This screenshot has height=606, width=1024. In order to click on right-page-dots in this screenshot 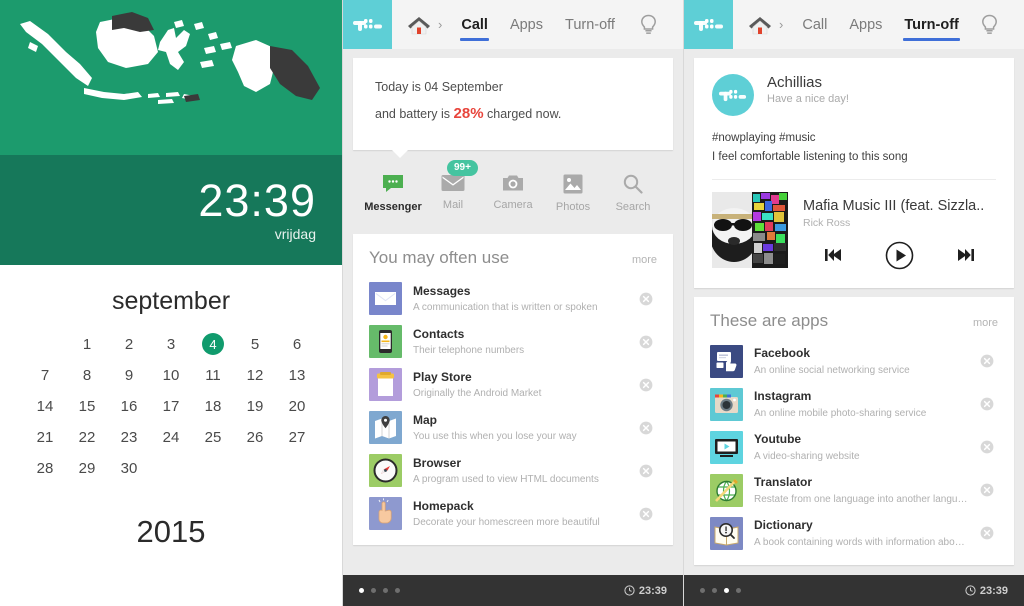, I will do `click(720, 590)`.